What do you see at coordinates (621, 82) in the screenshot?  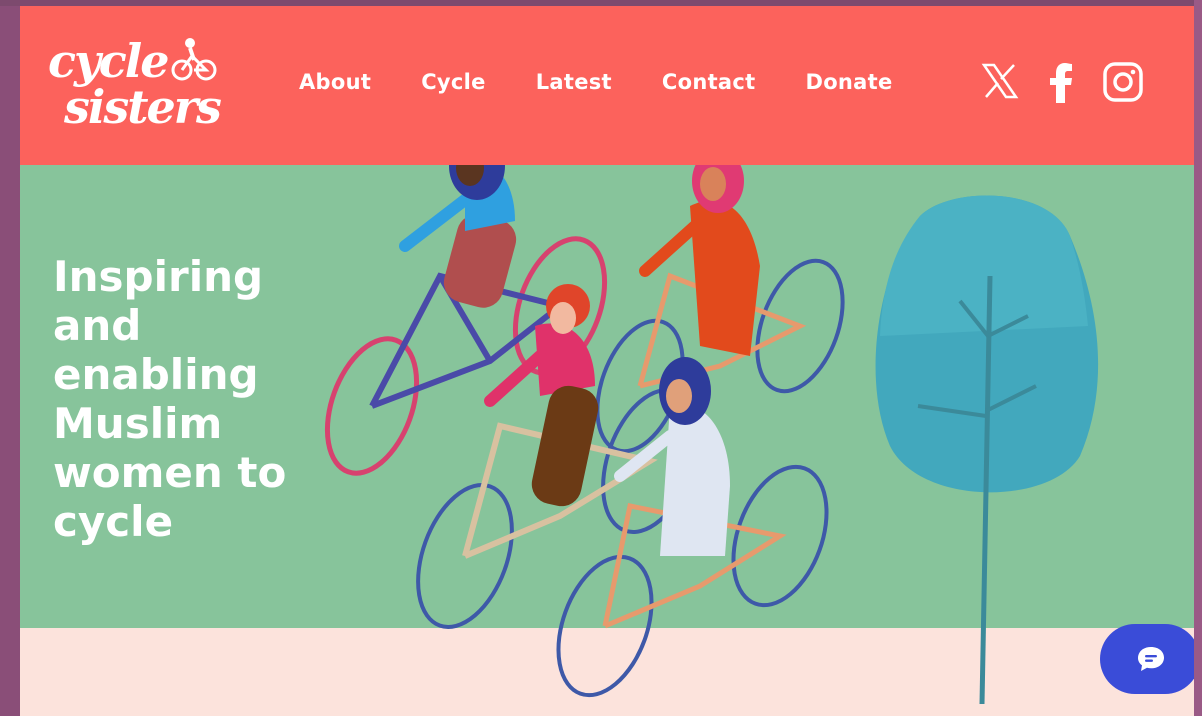 I see `main-nav: About Cycle Latest Contact Donate` at bounding box center [621, 82].